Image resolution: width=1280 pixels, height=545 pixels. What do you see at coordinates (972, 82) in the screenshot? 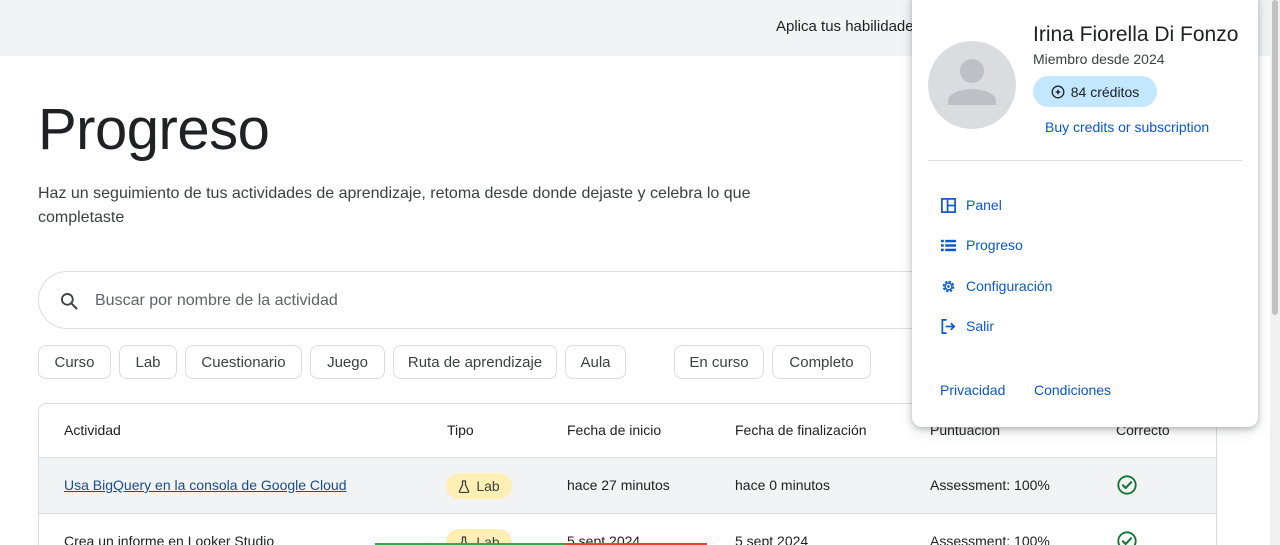
I see `person-icon` at bounding box center [972, 82].